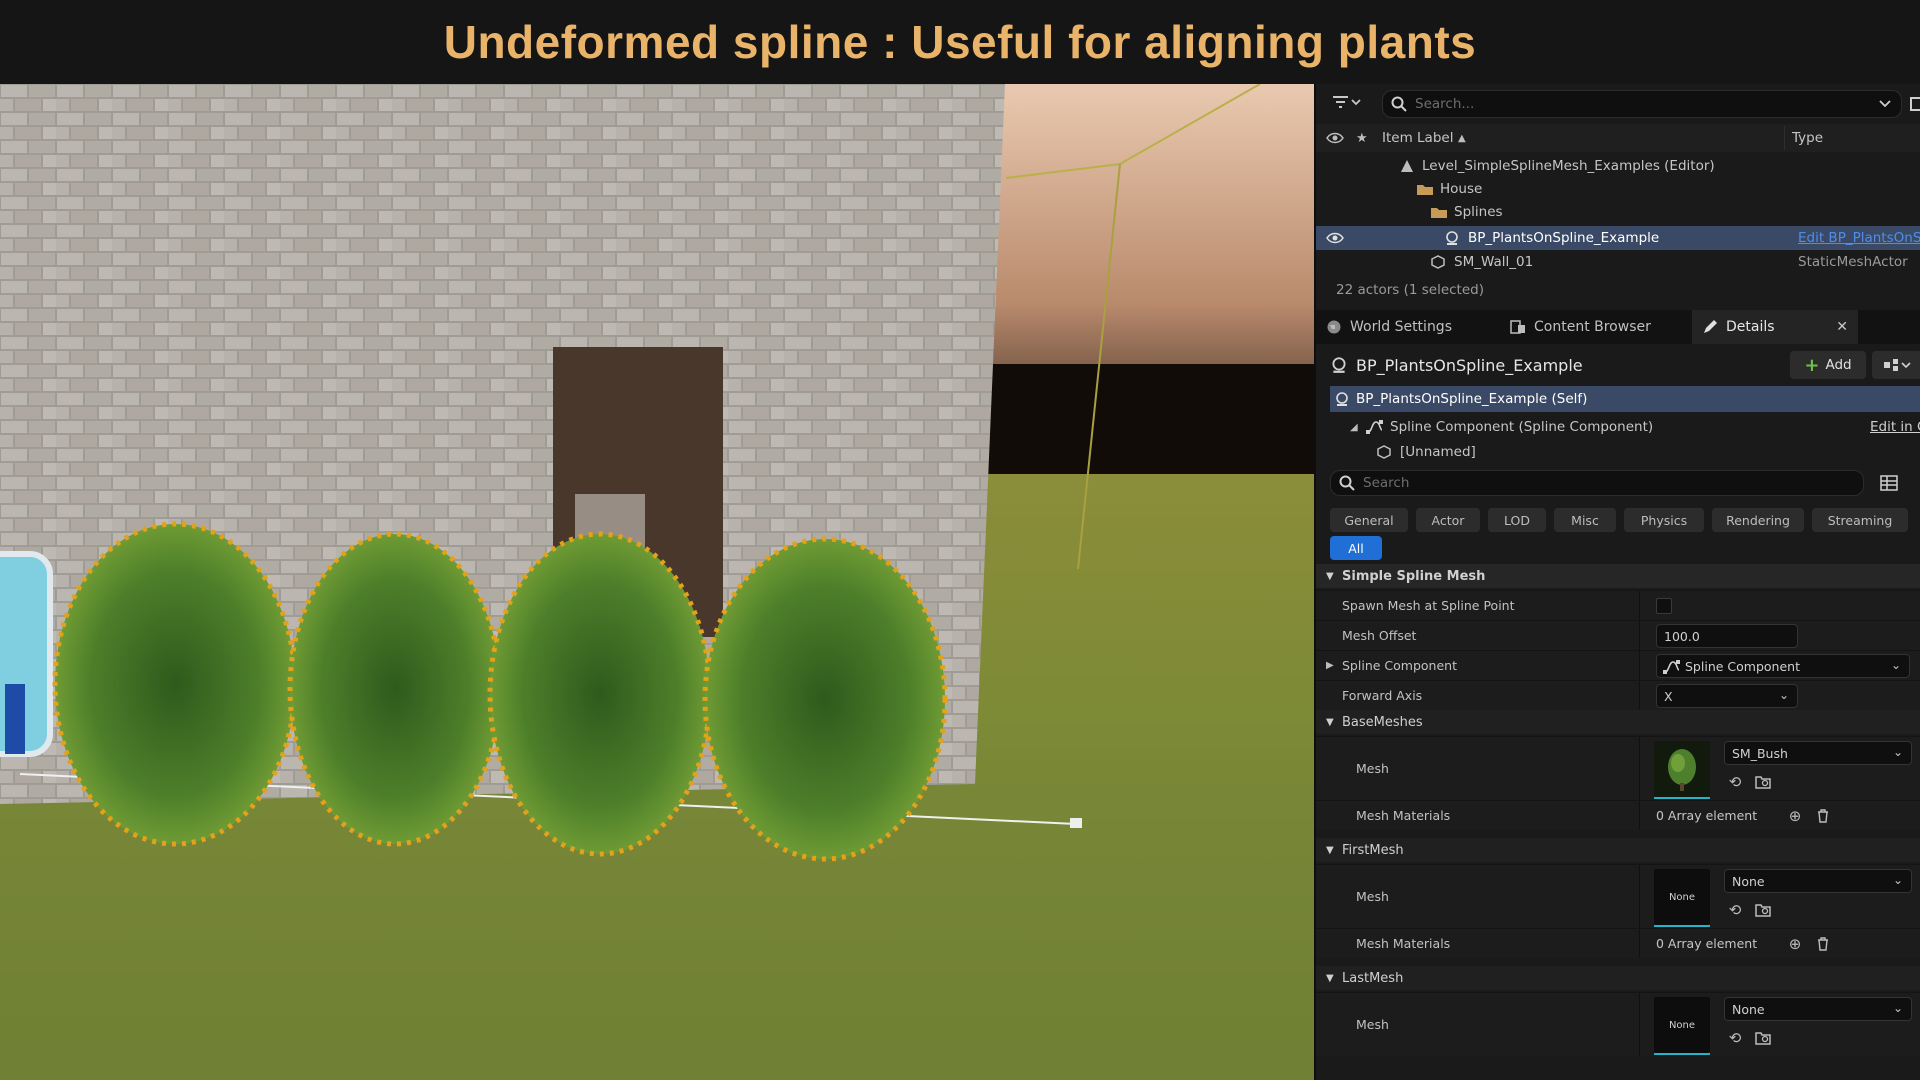  What do you see at coordinates (1682, 926) in the screenshot?
I see `asset-type-underline` at bounding box center [1682, 926].